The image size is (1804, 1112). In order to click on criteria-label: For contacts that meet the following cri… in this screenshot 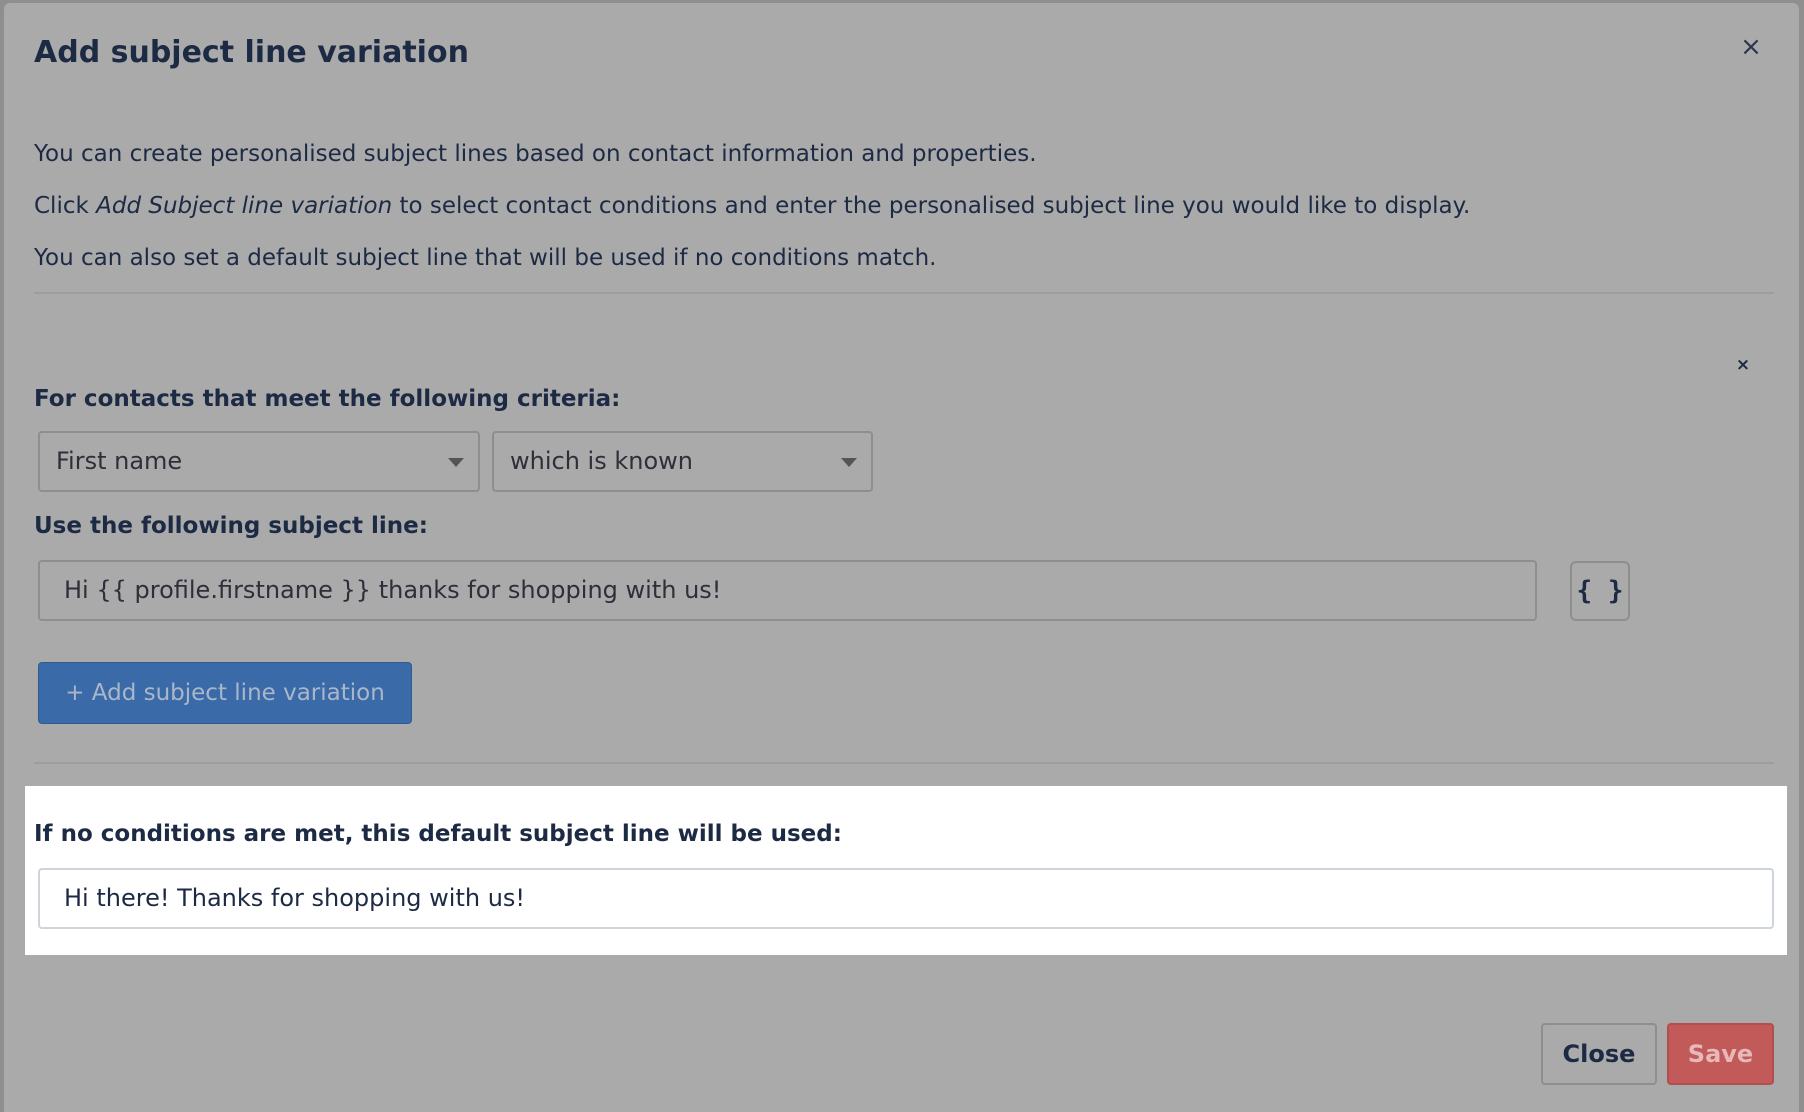, I will do `click(327, 399)`.